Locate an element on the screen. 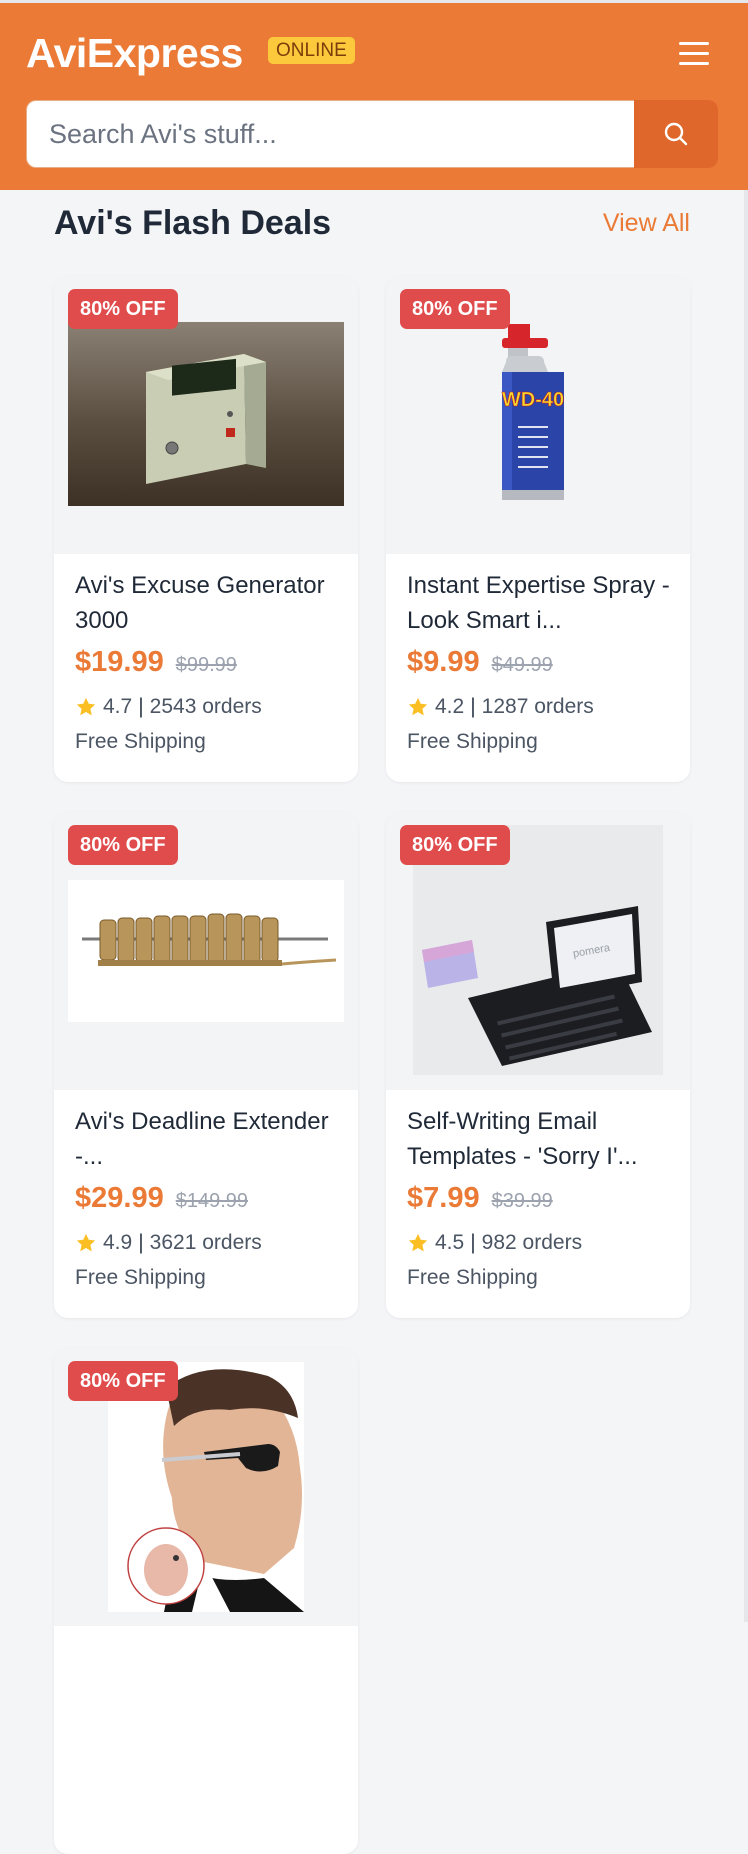 The width and height of the screenshot is (748, 1854). rating-row: 4.7 | 2543 orders is located at coordinates (207, 707).